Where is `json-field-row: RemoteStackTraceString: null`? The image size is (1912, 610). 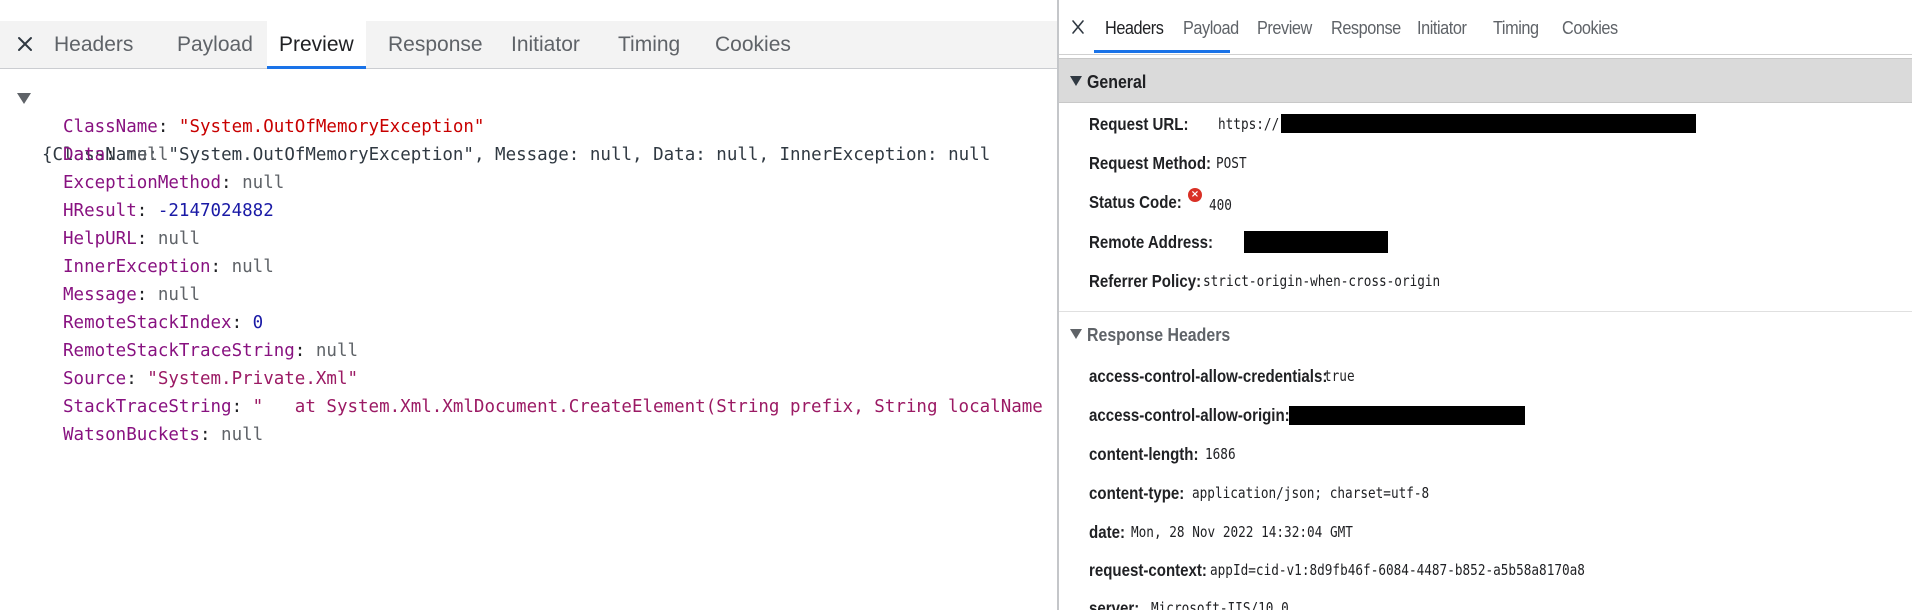
json-field-row: RemoteStackTraceString: null is located at coordinates (211, 351).